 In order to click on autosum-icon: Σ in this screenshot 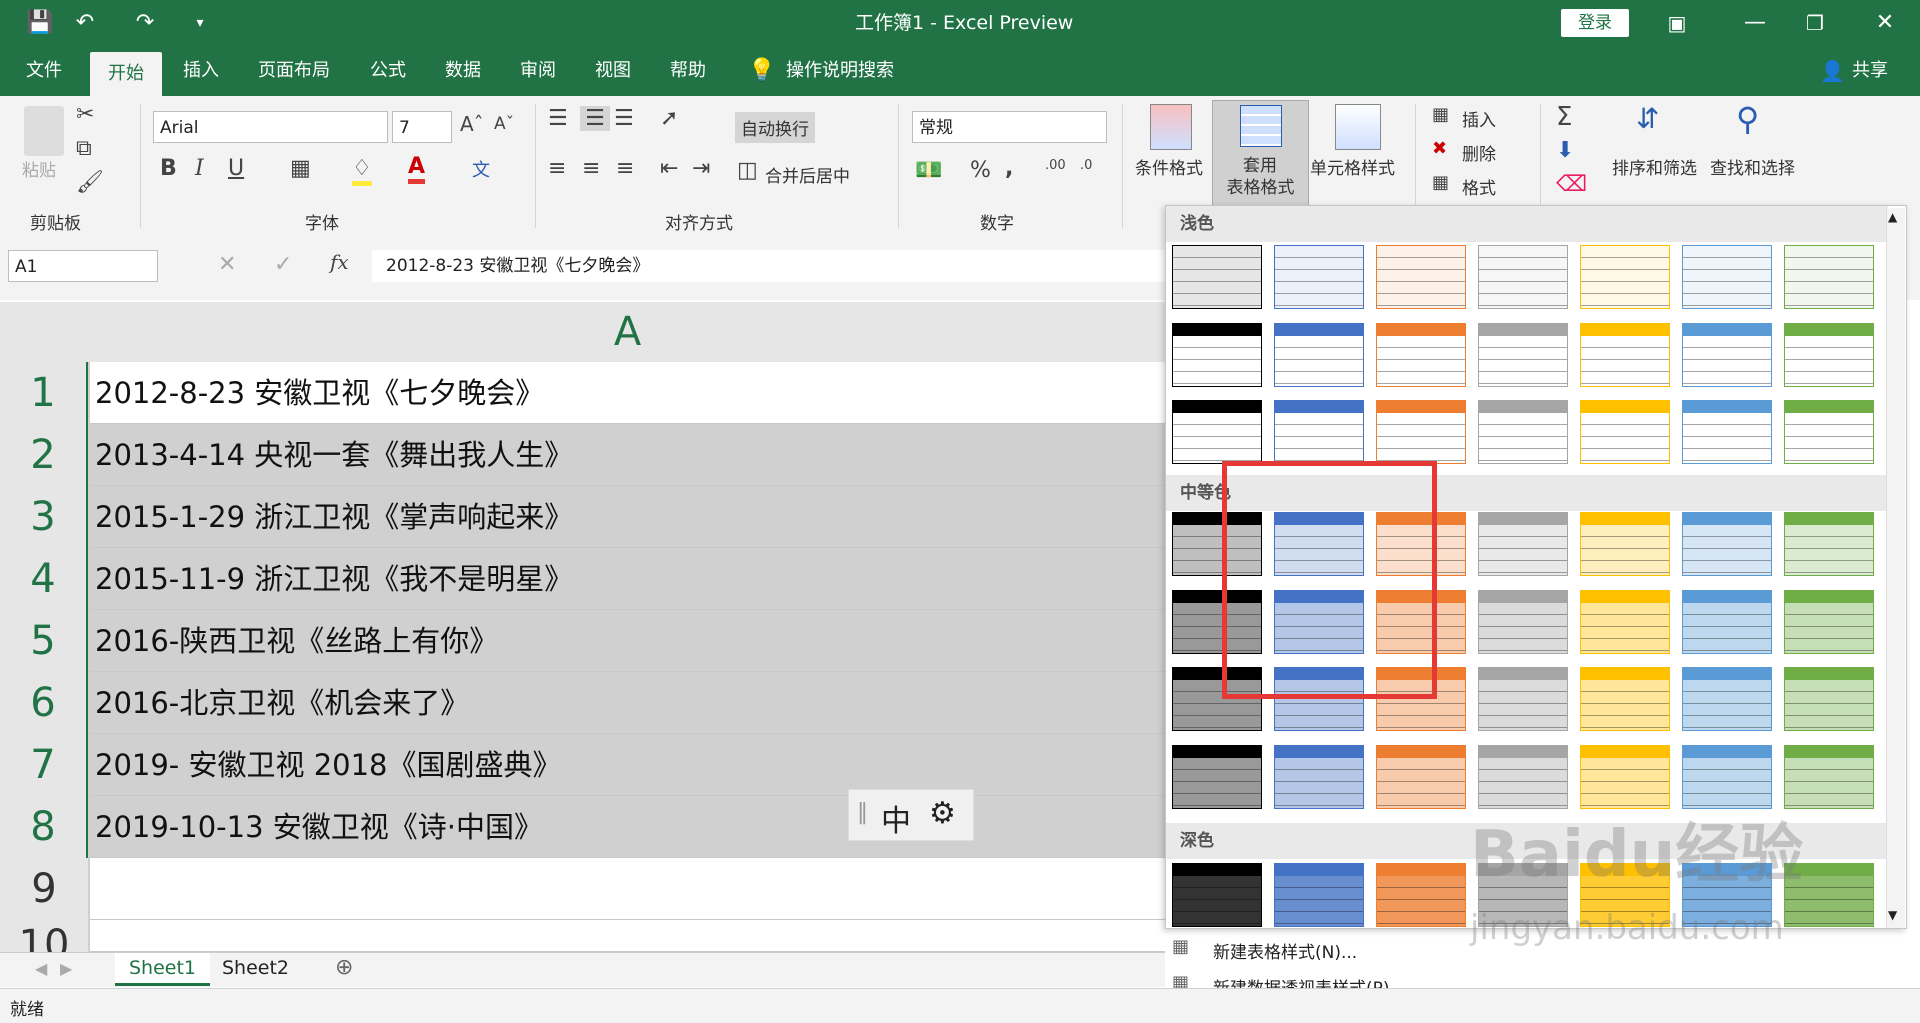, I will do `click(1564, 117)`.